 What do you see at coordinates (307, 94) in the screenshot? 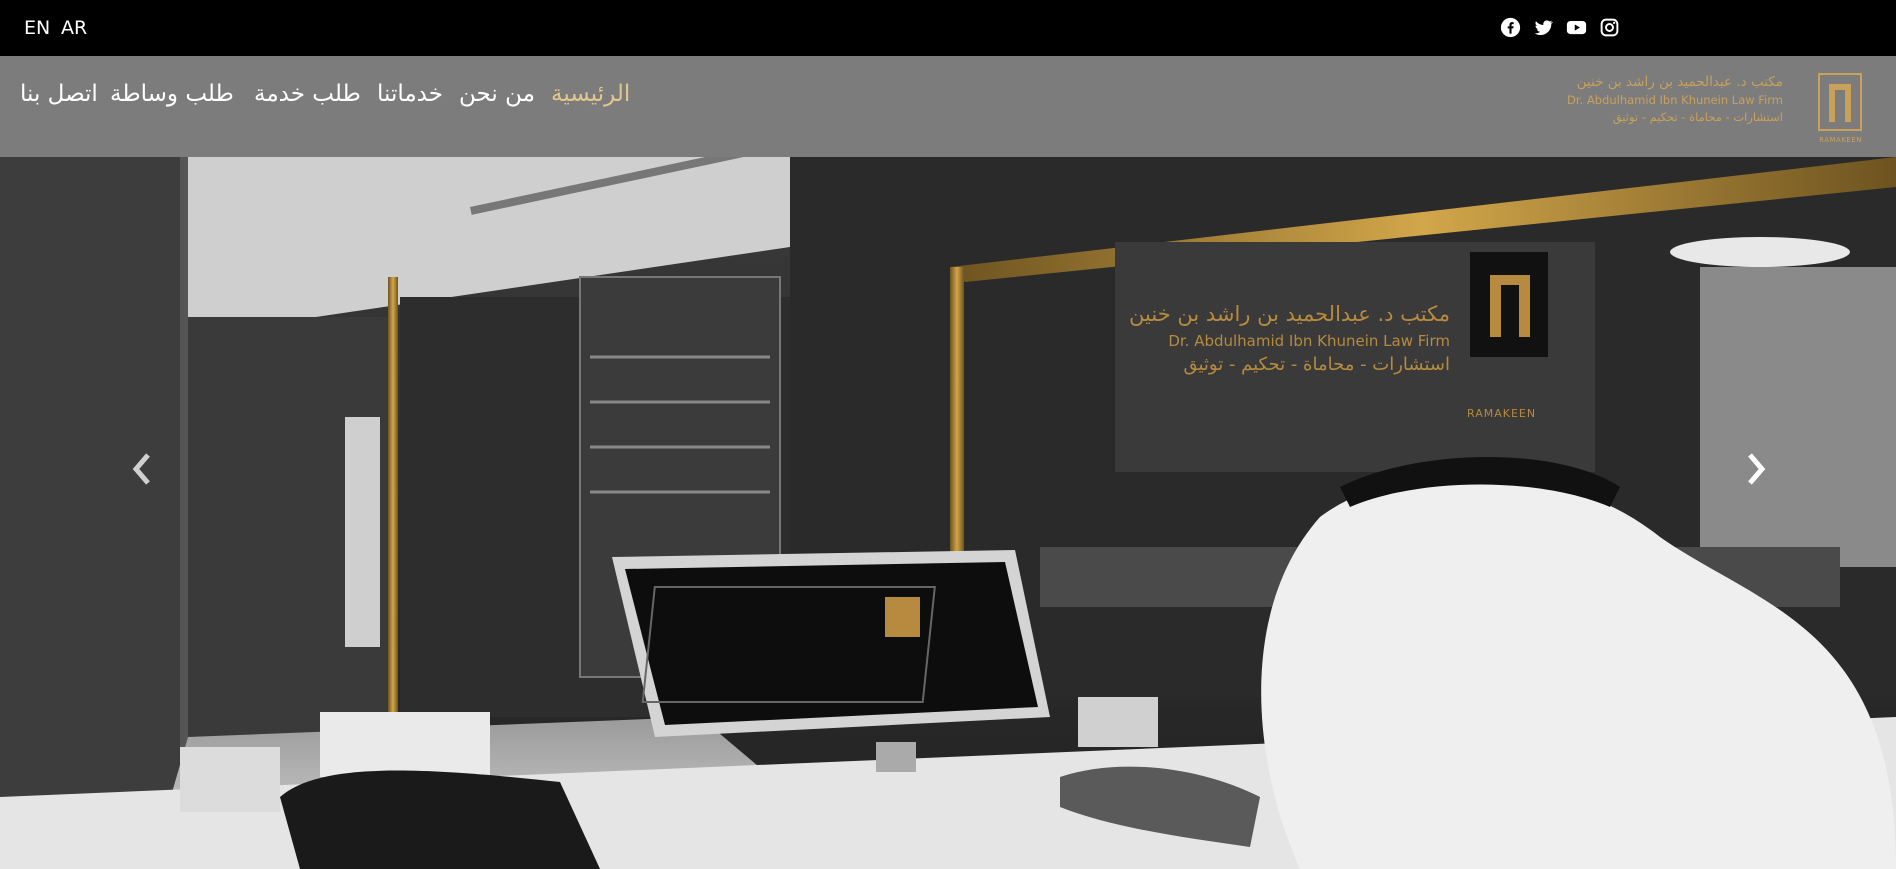
I see `nav-request-service: طلب خدمة` at bounding box center [307, 94].